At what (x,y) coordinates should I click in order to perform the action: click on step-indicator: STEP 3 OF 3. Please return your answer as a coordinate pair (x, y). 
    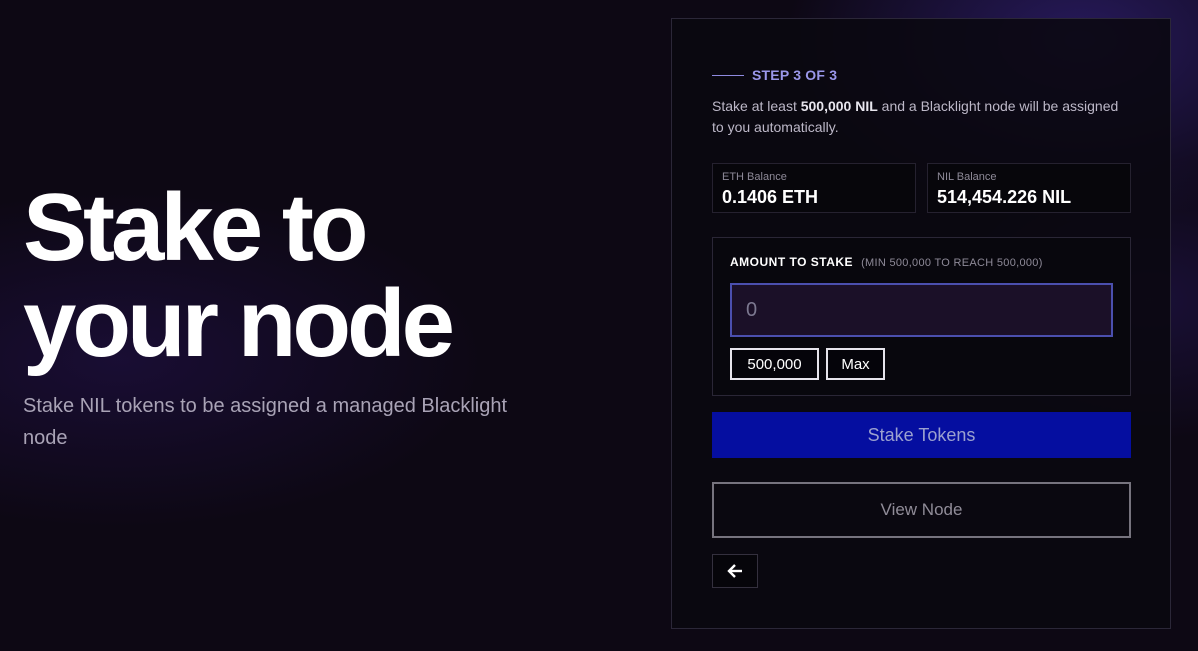
    Looking at the image, I should click on (774, 75).